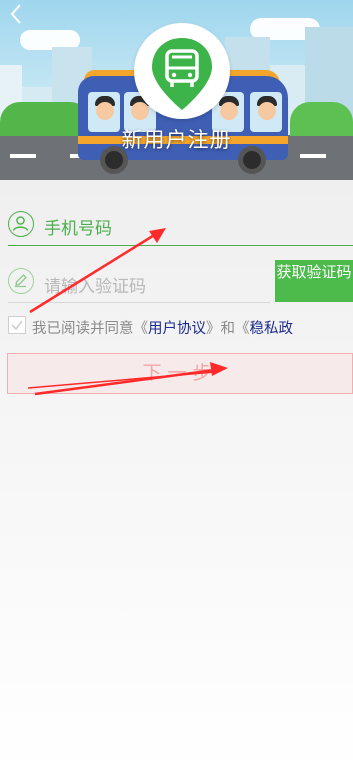  I want to click on user-icon, so click(21, 224).